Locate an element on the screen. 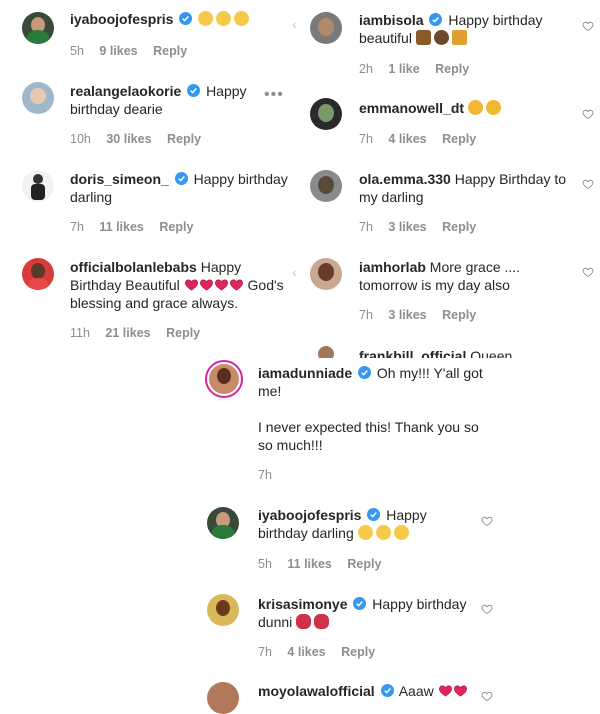 The height and width of the screenshot is (714, 600). comment-username: doris_simeon_ is located at coordinates (119, 179).